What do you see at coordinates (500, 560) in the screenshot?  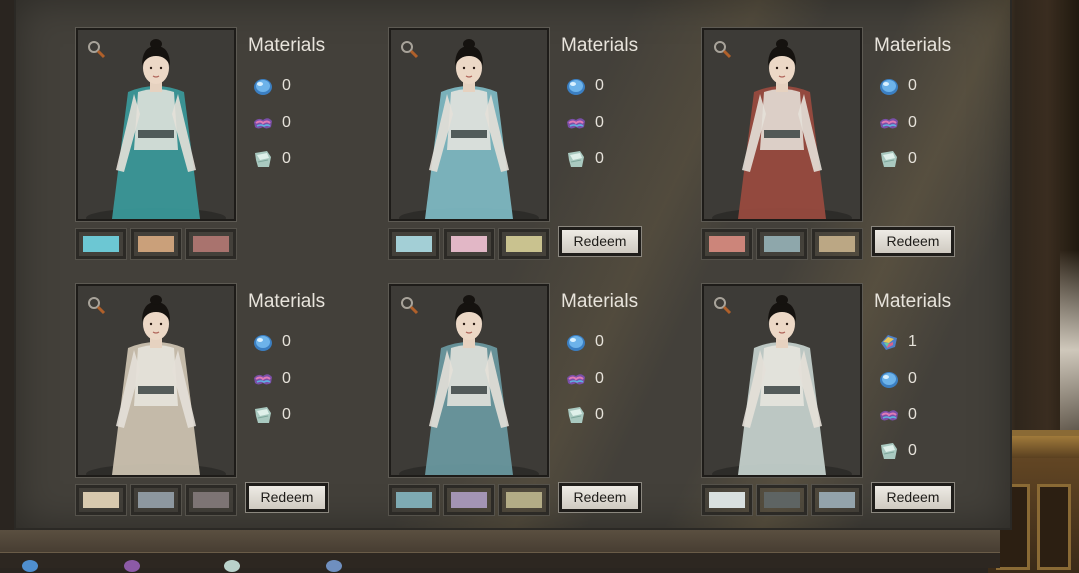 I see `bottom-strip` at bounding box center [500, 560].